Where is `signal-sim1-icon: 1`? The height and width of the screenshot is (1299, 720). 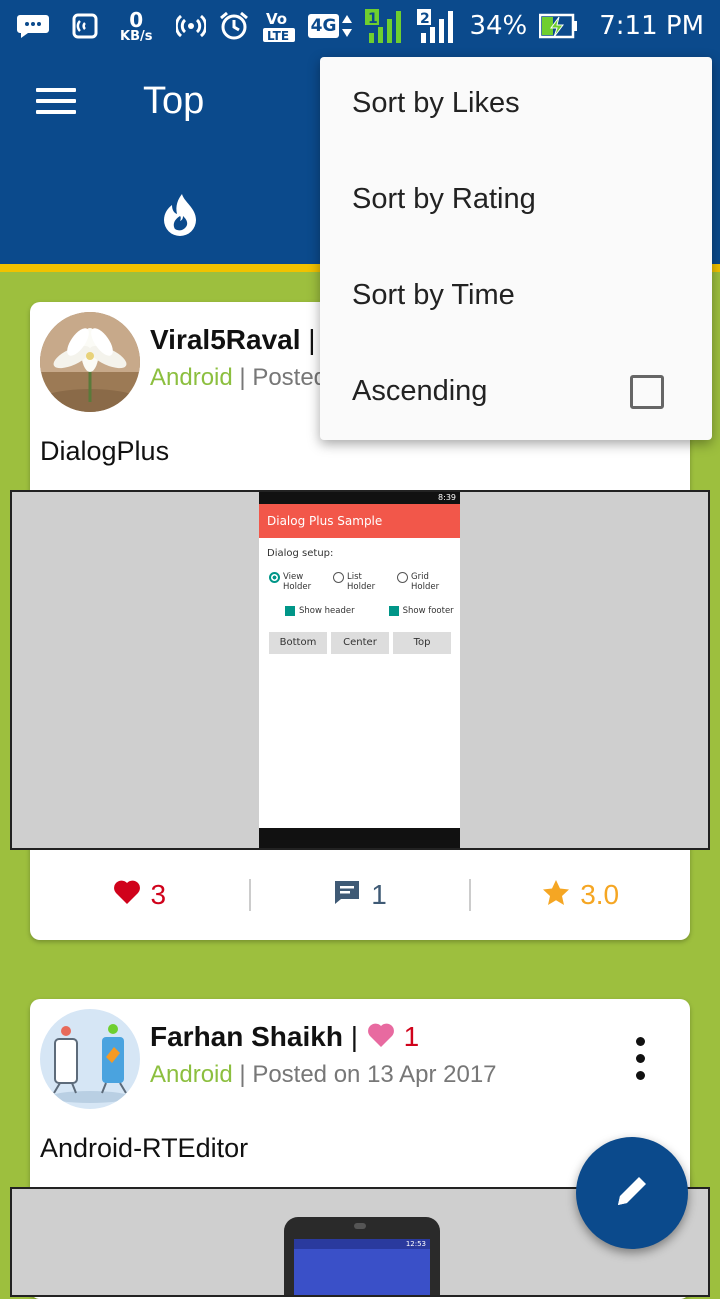
signal-sim1-icon: 1 is located at coordinates (385, 26).